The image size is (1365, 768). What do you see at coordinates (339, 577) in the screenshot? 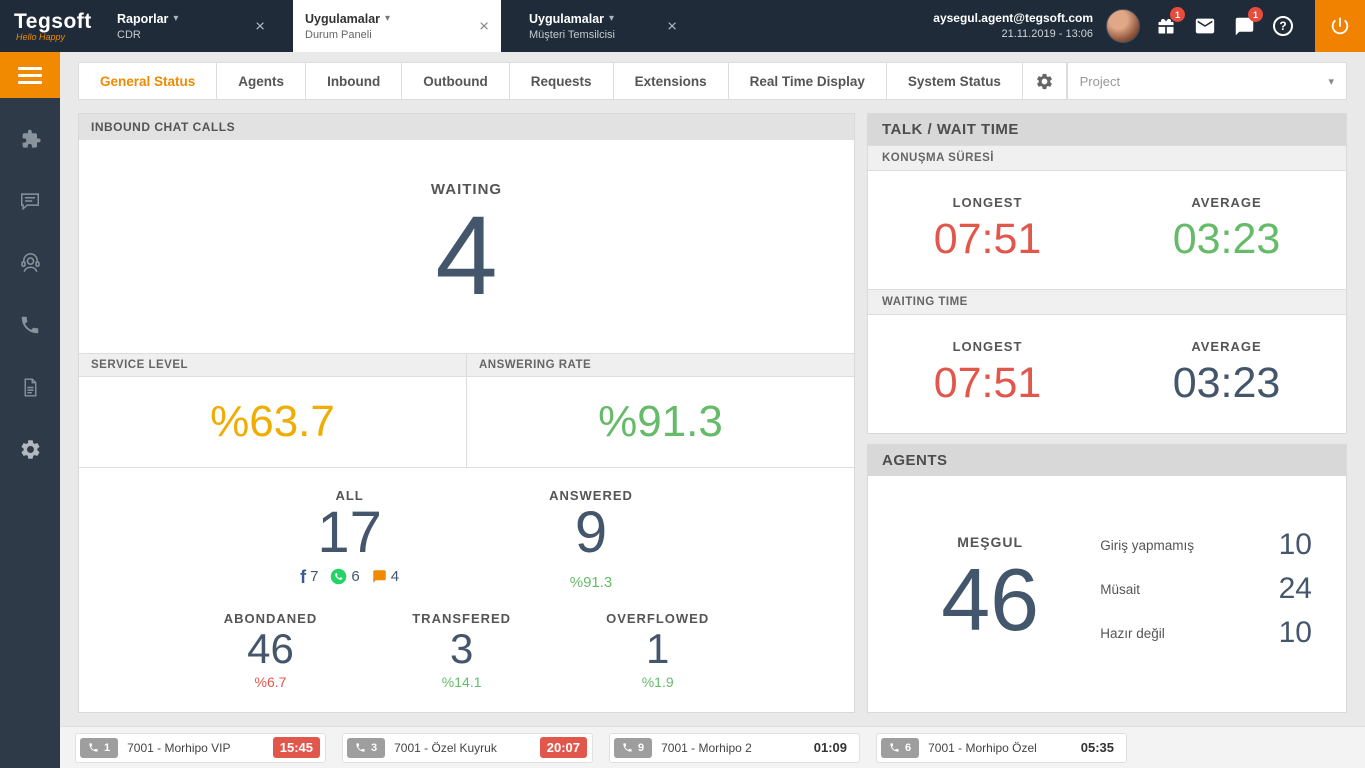
I see `whatsapp-icon` at bounding box center [339, 577].